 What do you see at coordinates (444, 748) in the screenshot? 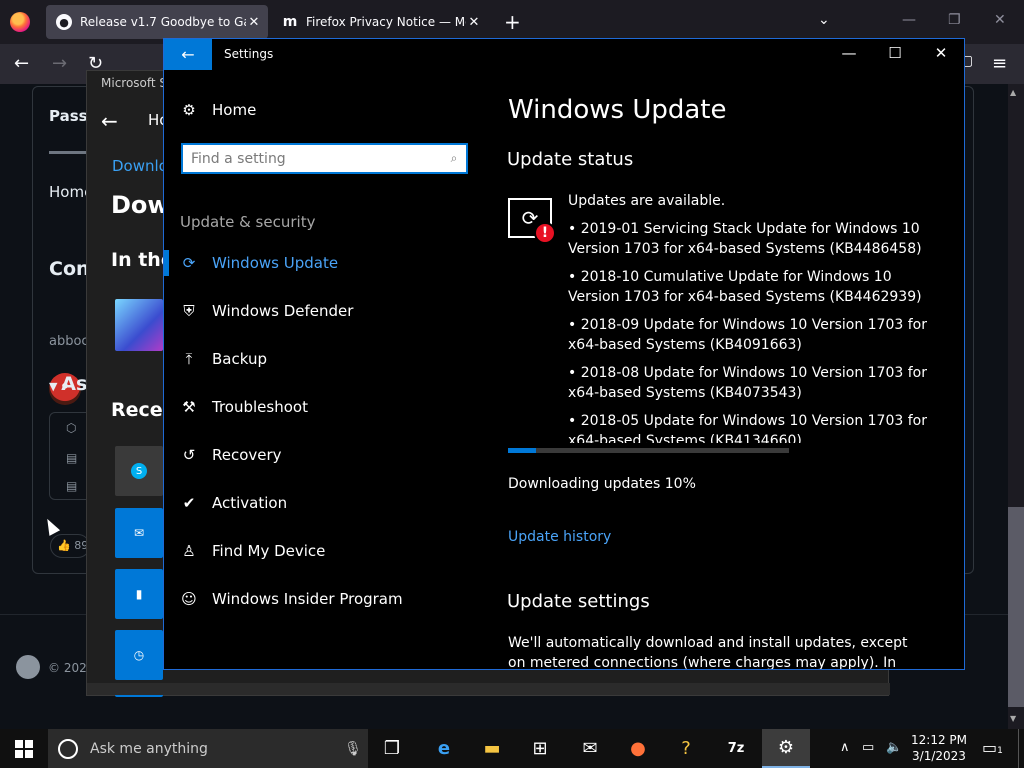
I see `edge-browser-icon: e` at bounding box center [444, 748].